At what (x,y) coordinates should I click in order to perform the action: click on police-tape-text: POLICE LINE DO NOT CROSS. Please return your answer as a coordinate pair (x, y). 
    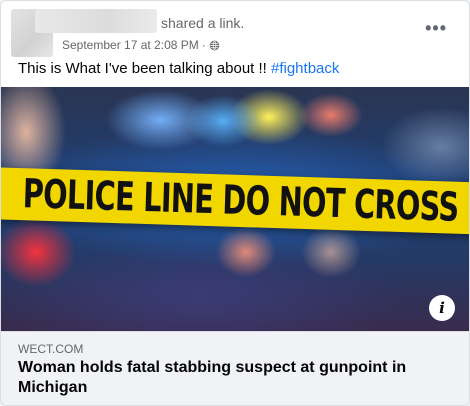
    Looking at the image, I should click on (241, 201).